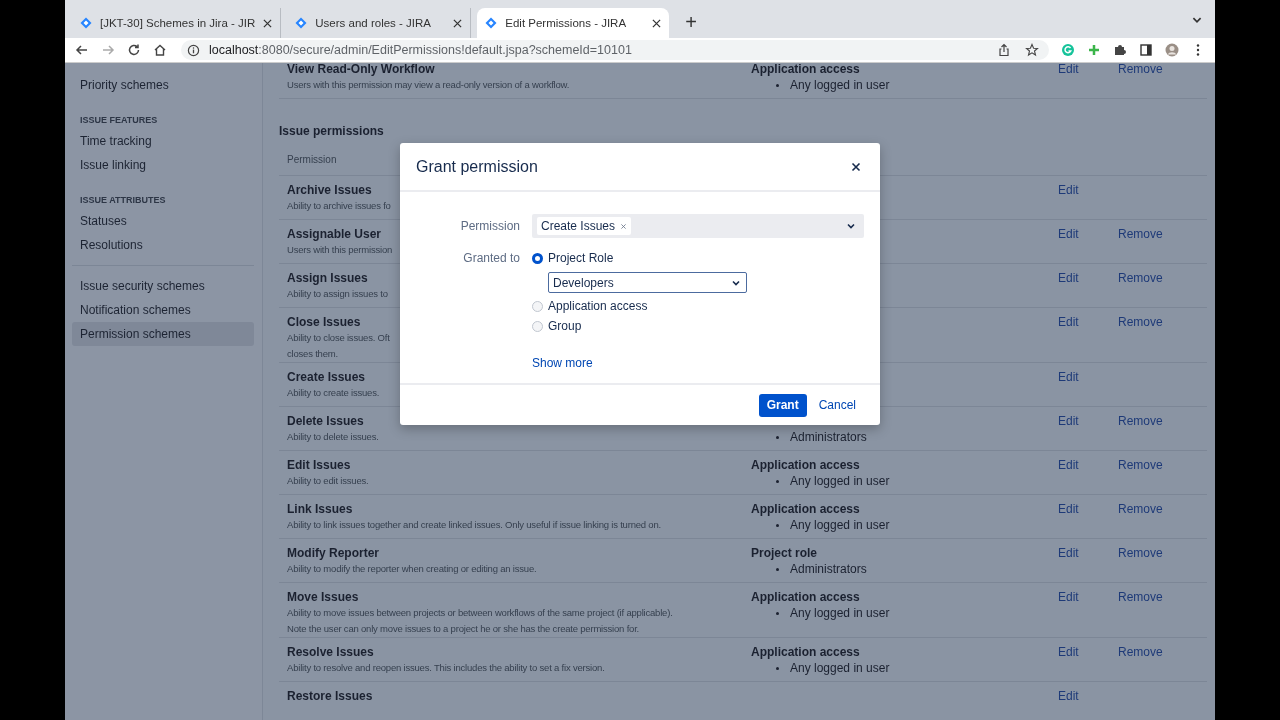 The width and height of the screenshot is (1280, 720). I want to click on permission-description: Ability to resolve and reopen issues. This includes the ability to set a fix version., so click(446, 668).